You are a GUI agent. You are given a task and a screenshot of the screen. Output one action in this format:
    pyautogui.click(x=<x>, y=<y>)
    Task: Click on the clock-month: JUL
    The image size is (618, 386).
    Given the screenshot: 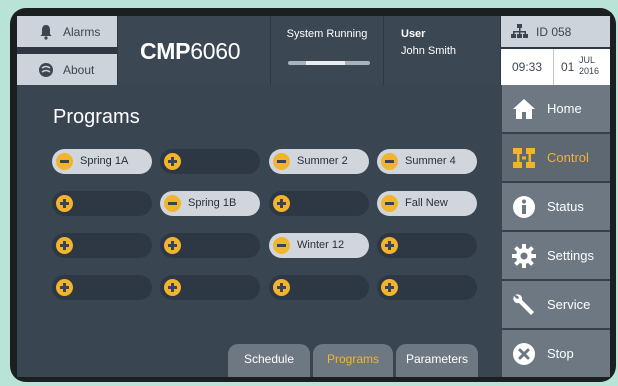 What is the action you would take?
    pyautogui.click(x=587, y=60)
    